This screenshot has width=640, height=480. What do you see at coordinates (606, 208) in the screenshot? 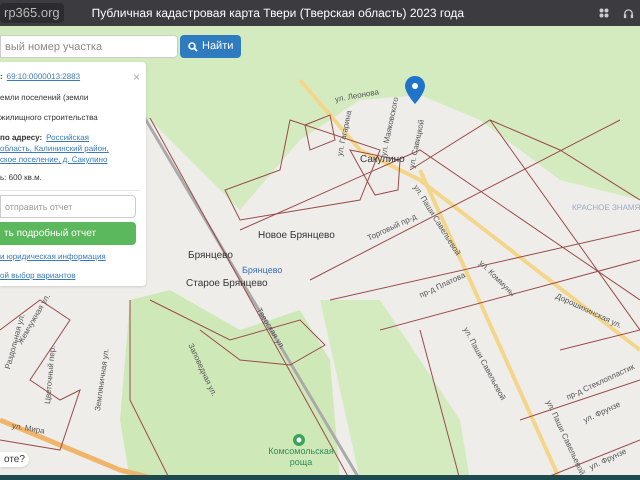
I see `map-label: КРАСНОЕ ЗНАМЯ` at bounding box center [606, 208].